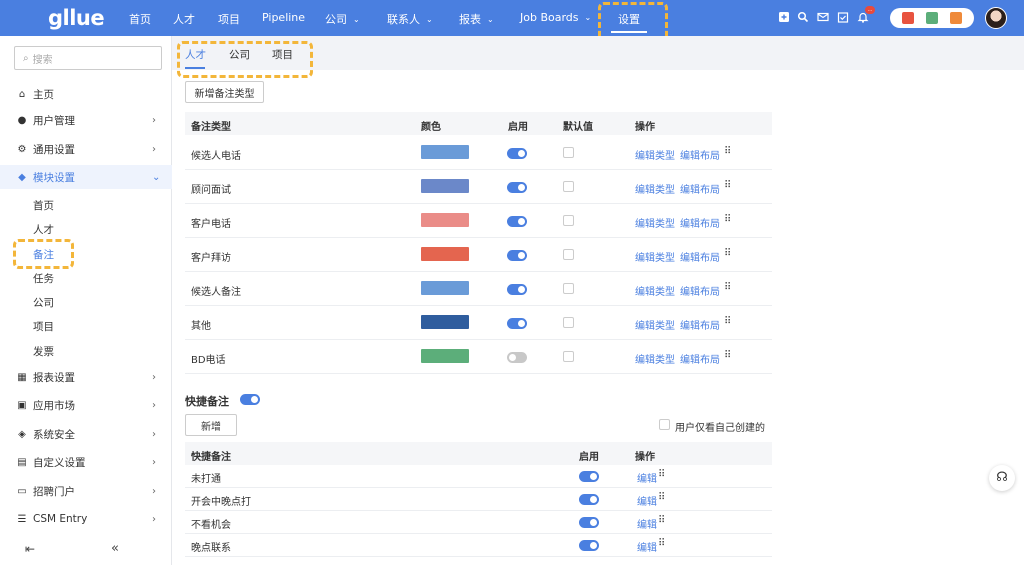 The width and height of the screenshot is (1024, 565). What do you see at coordinates (216, 292) in the screenshot?
I see `note-type-name: 候选人备注` at bounding box center [216, 292].